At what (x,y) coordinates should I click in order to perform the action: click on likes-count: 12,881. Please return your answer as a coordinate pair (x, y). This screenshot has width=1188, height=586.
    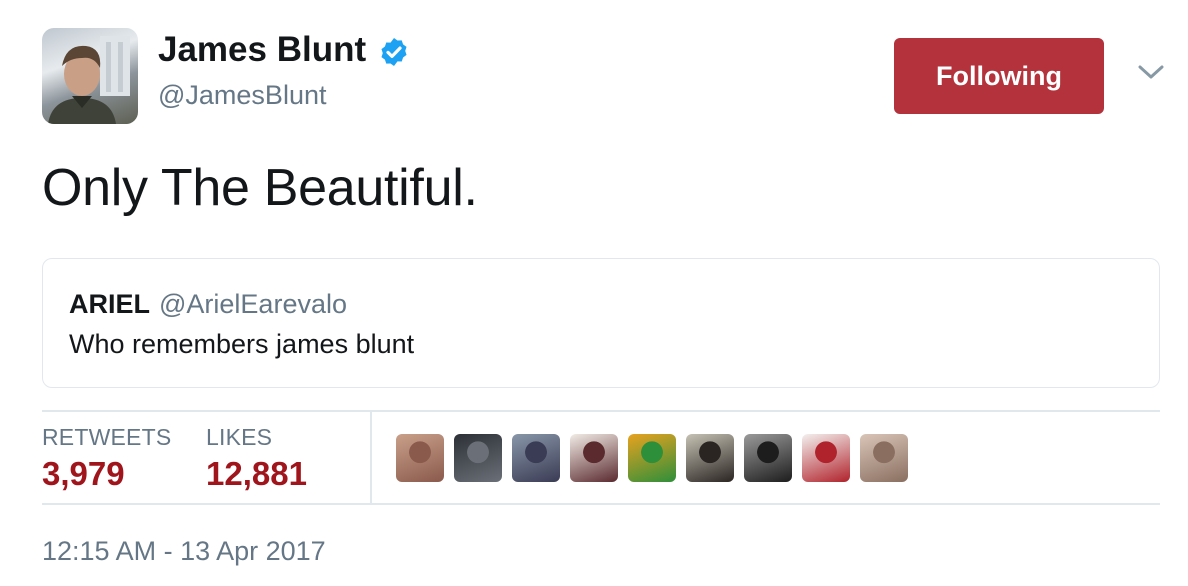
    Looking at the image, I should click on (256, 474).